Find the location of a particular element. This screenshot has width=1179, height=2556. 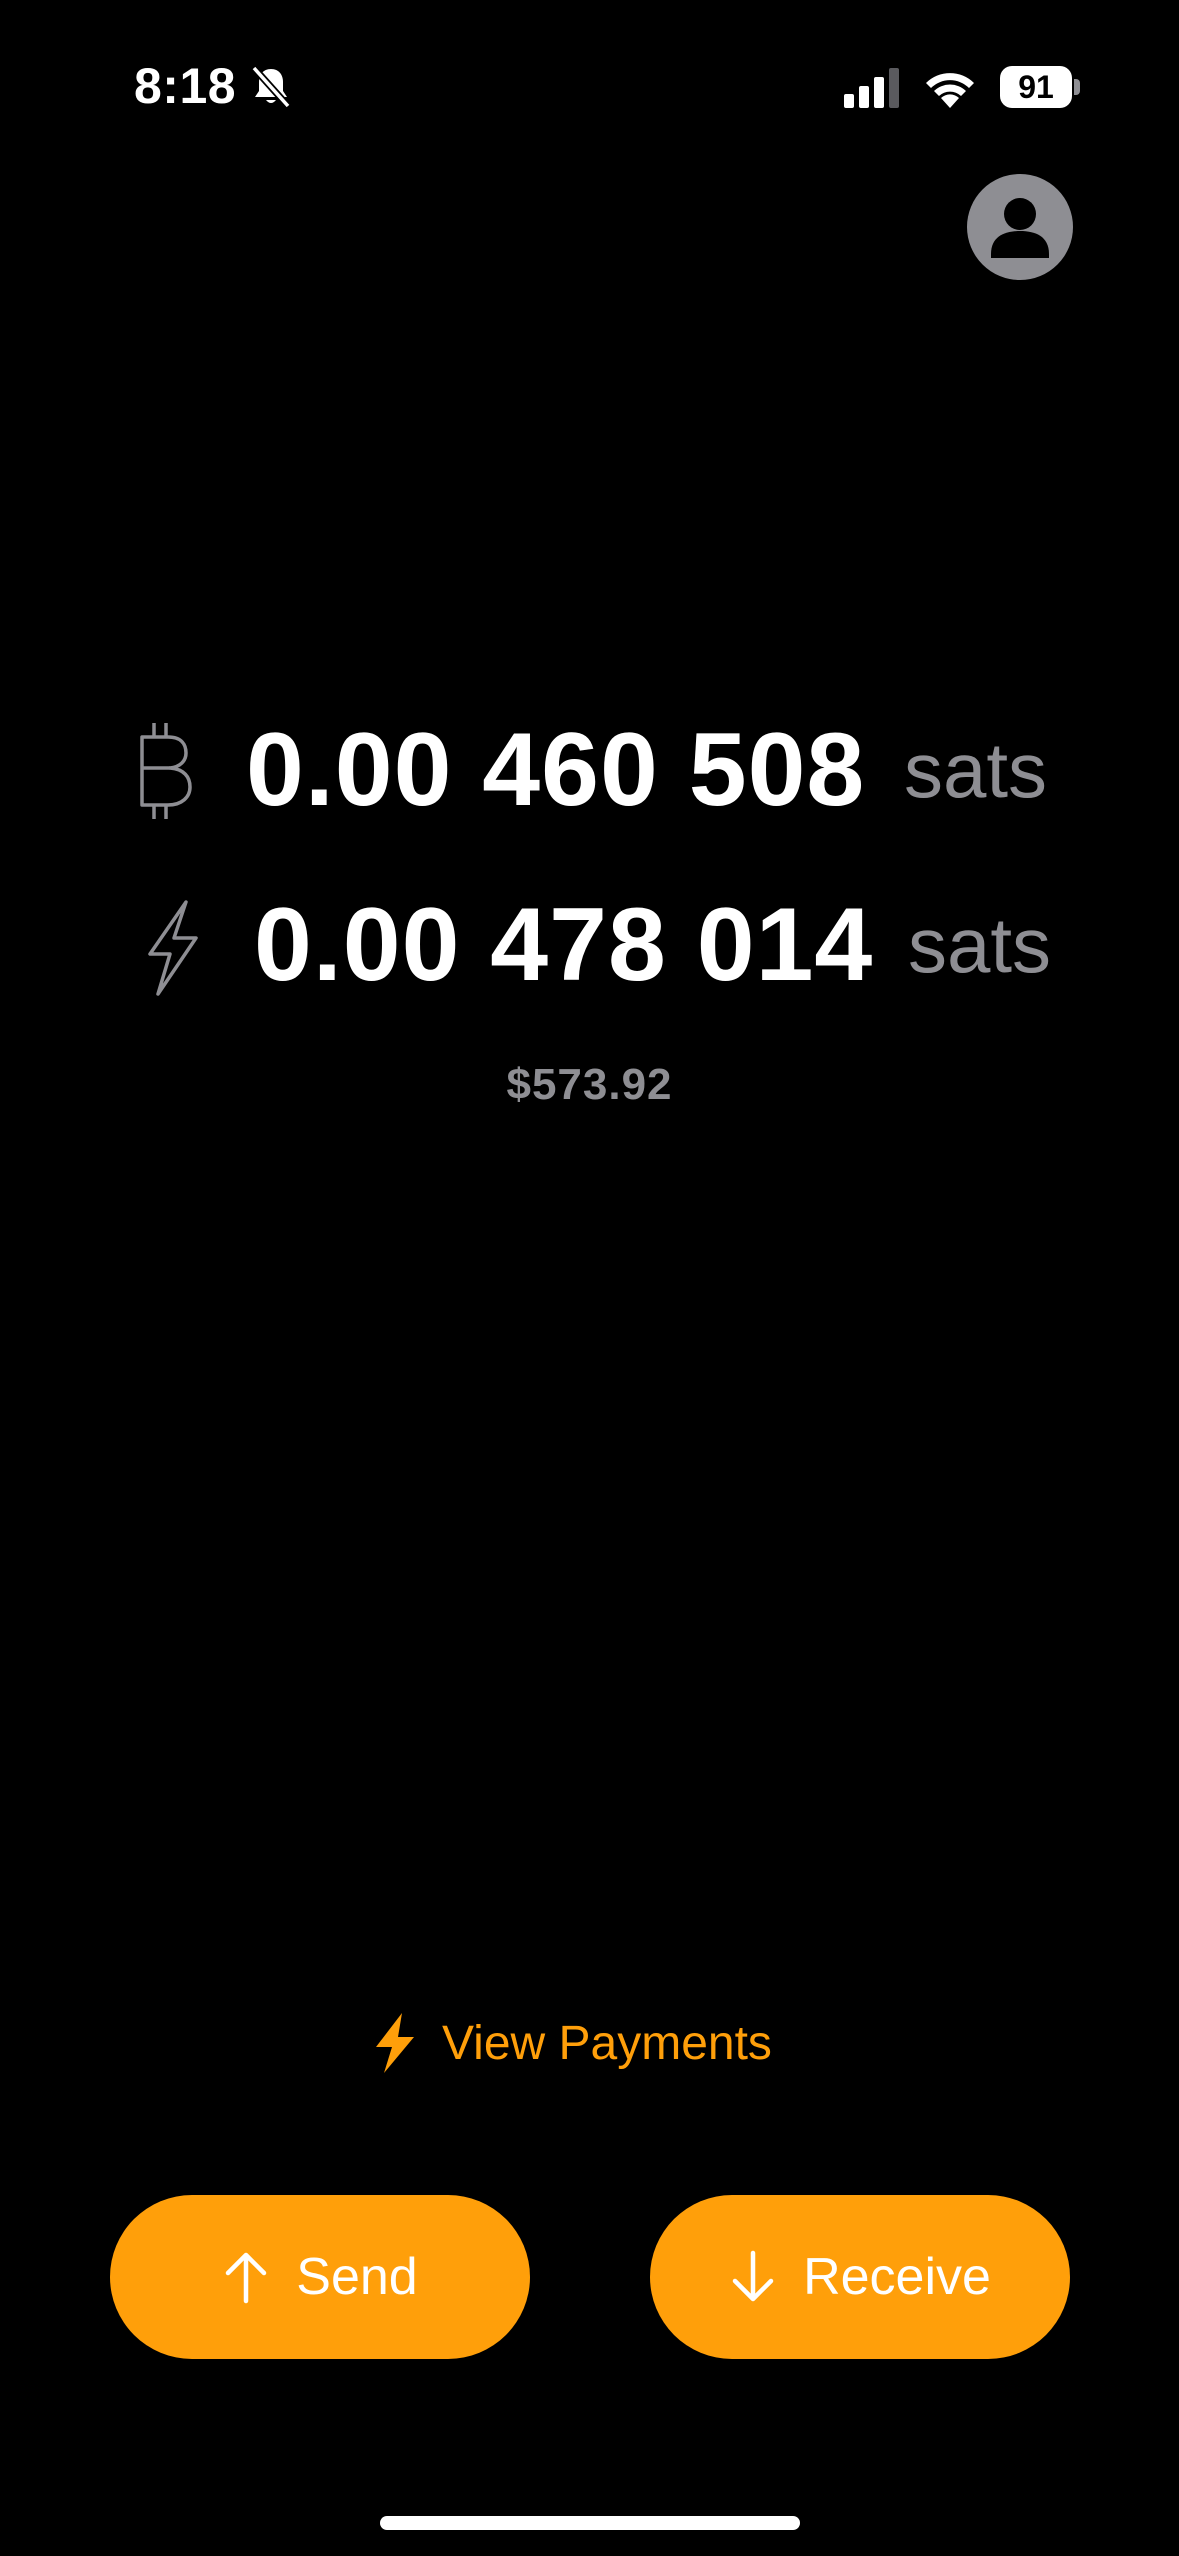

view-payments-link: View Payments is located at coordinates (571, 2043).